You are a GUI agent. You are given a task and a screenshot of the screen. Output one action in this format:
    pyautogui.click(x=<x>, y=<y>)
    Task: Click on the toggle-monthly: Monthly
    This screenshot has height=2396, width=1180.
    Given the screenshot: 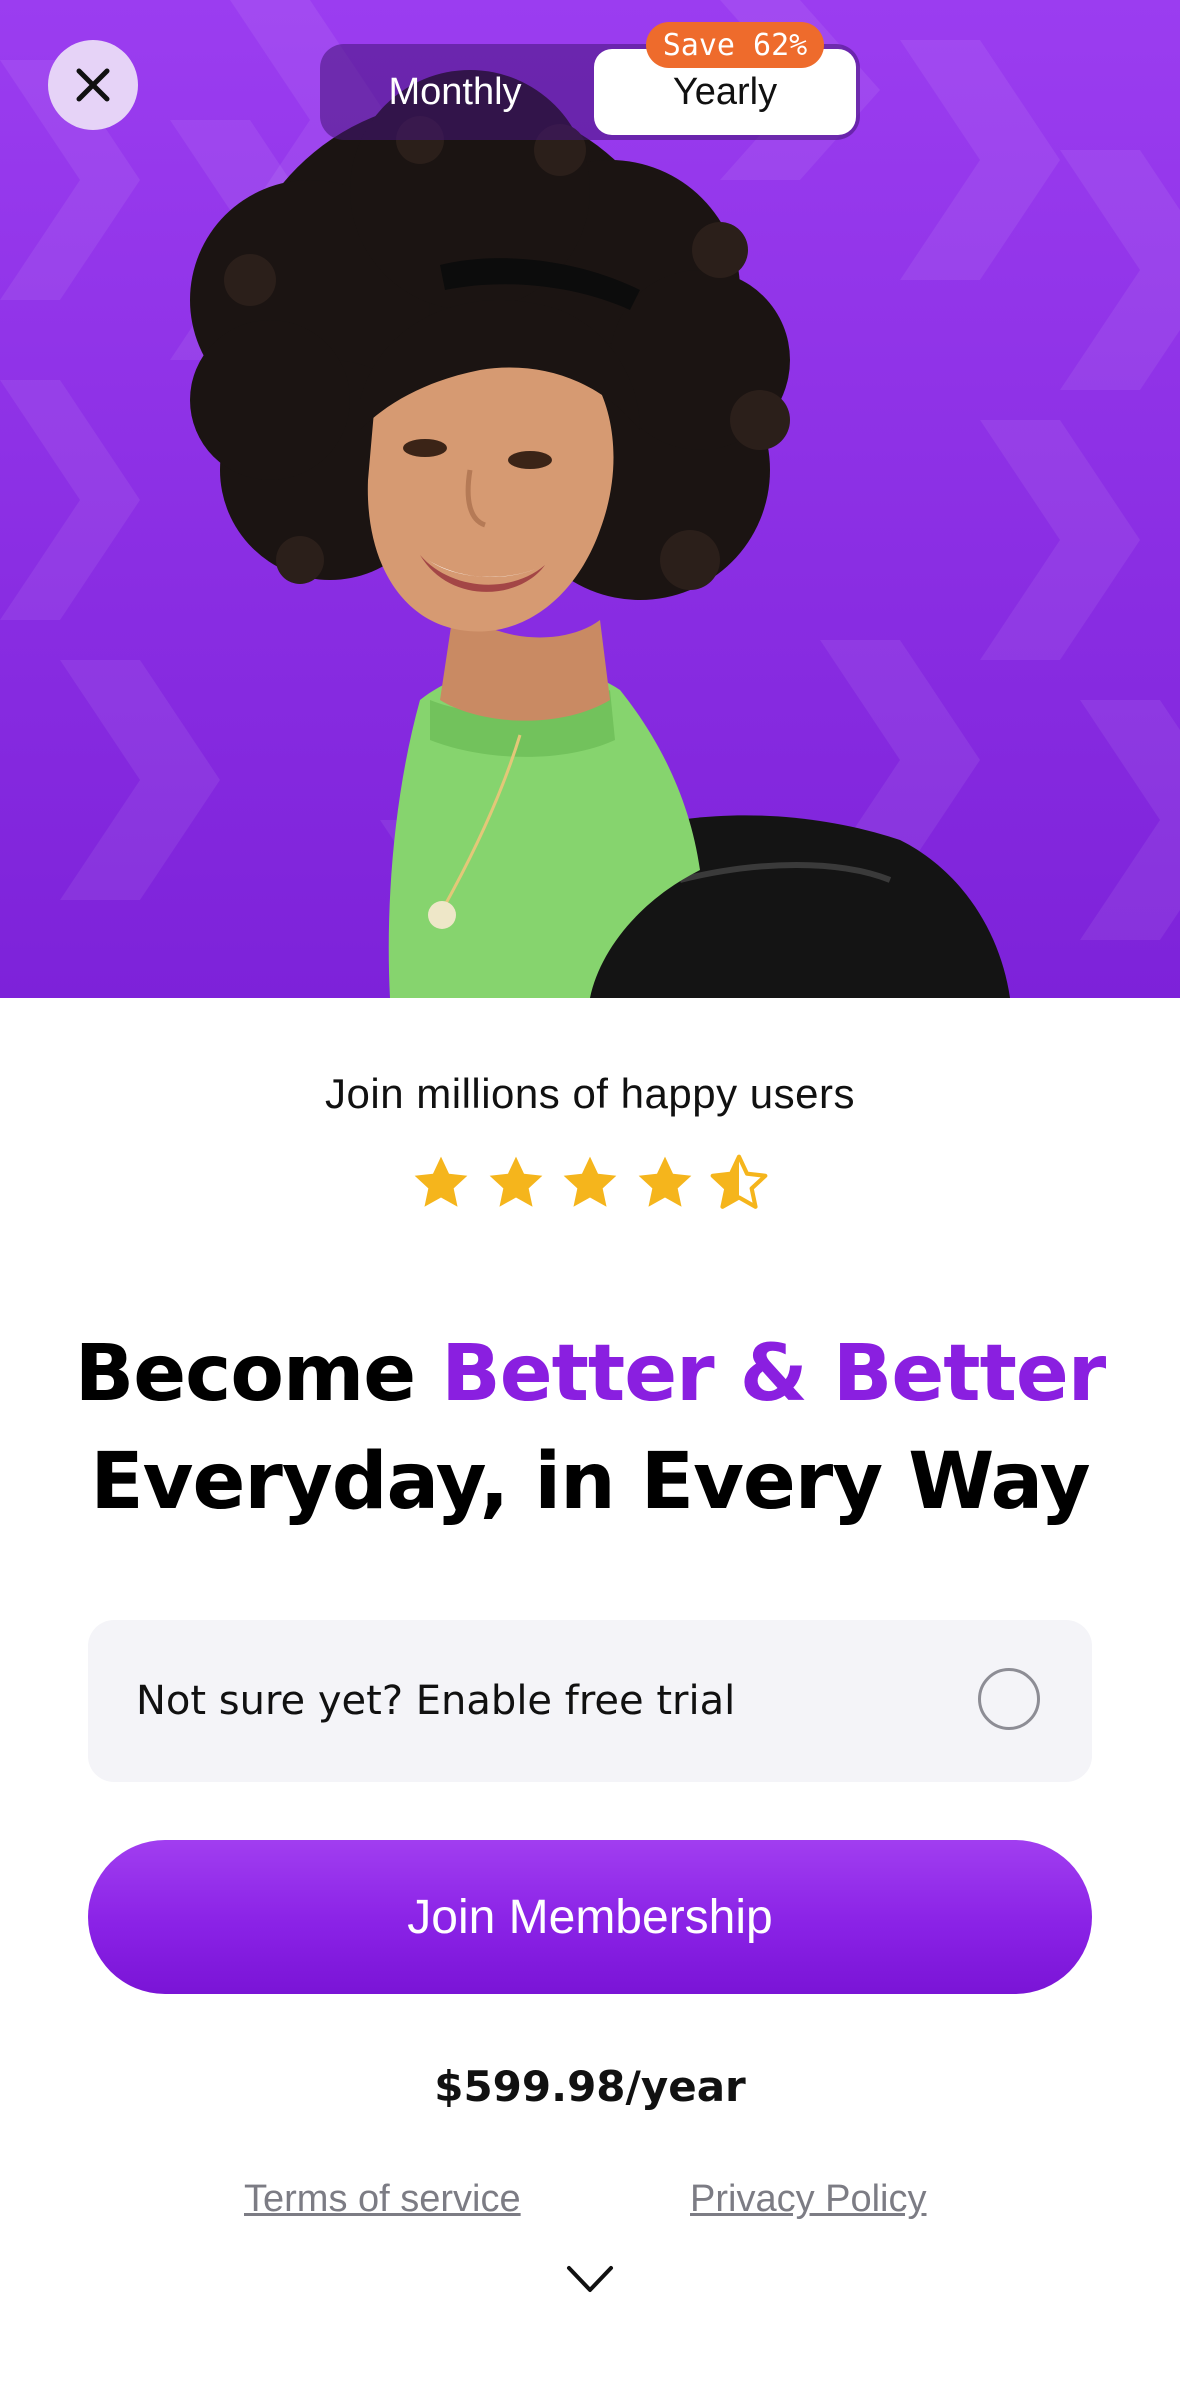 What is the action you would take?
    pyautogui.click(x=455, y=92)
    